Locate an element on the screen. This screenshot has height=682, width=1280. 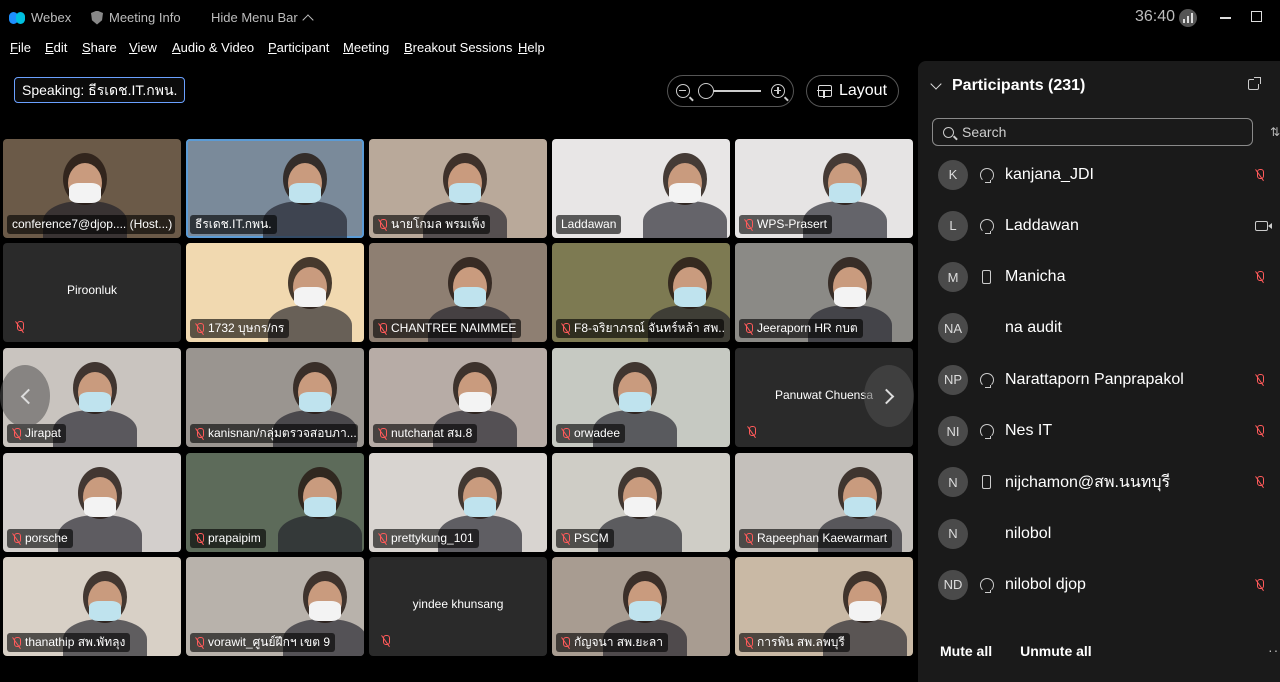
participant-name: Laddawan is located at coordinates (1042, 225).